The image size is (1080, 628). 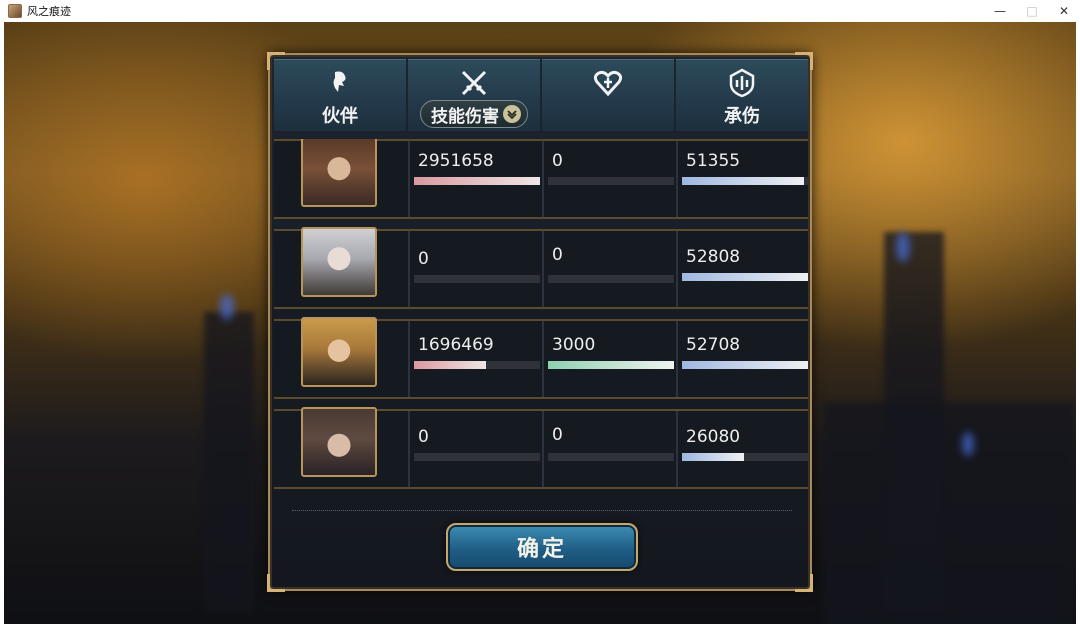 I want to click on partner-icon, so click(x=339, y=81).